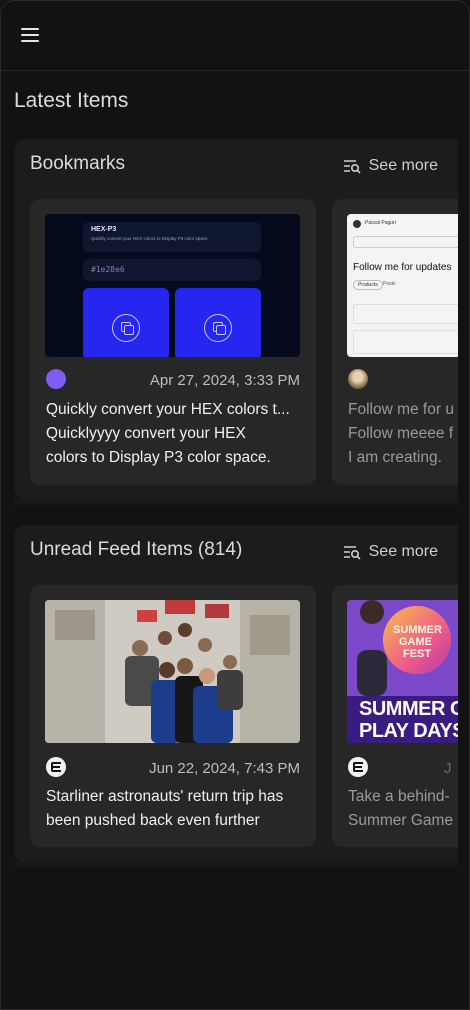 This screenshot has height=1010, width=470. I want to click on feed-item-timestamp: Jun 22, 2024, 7:43 PM, so click(224, 768).